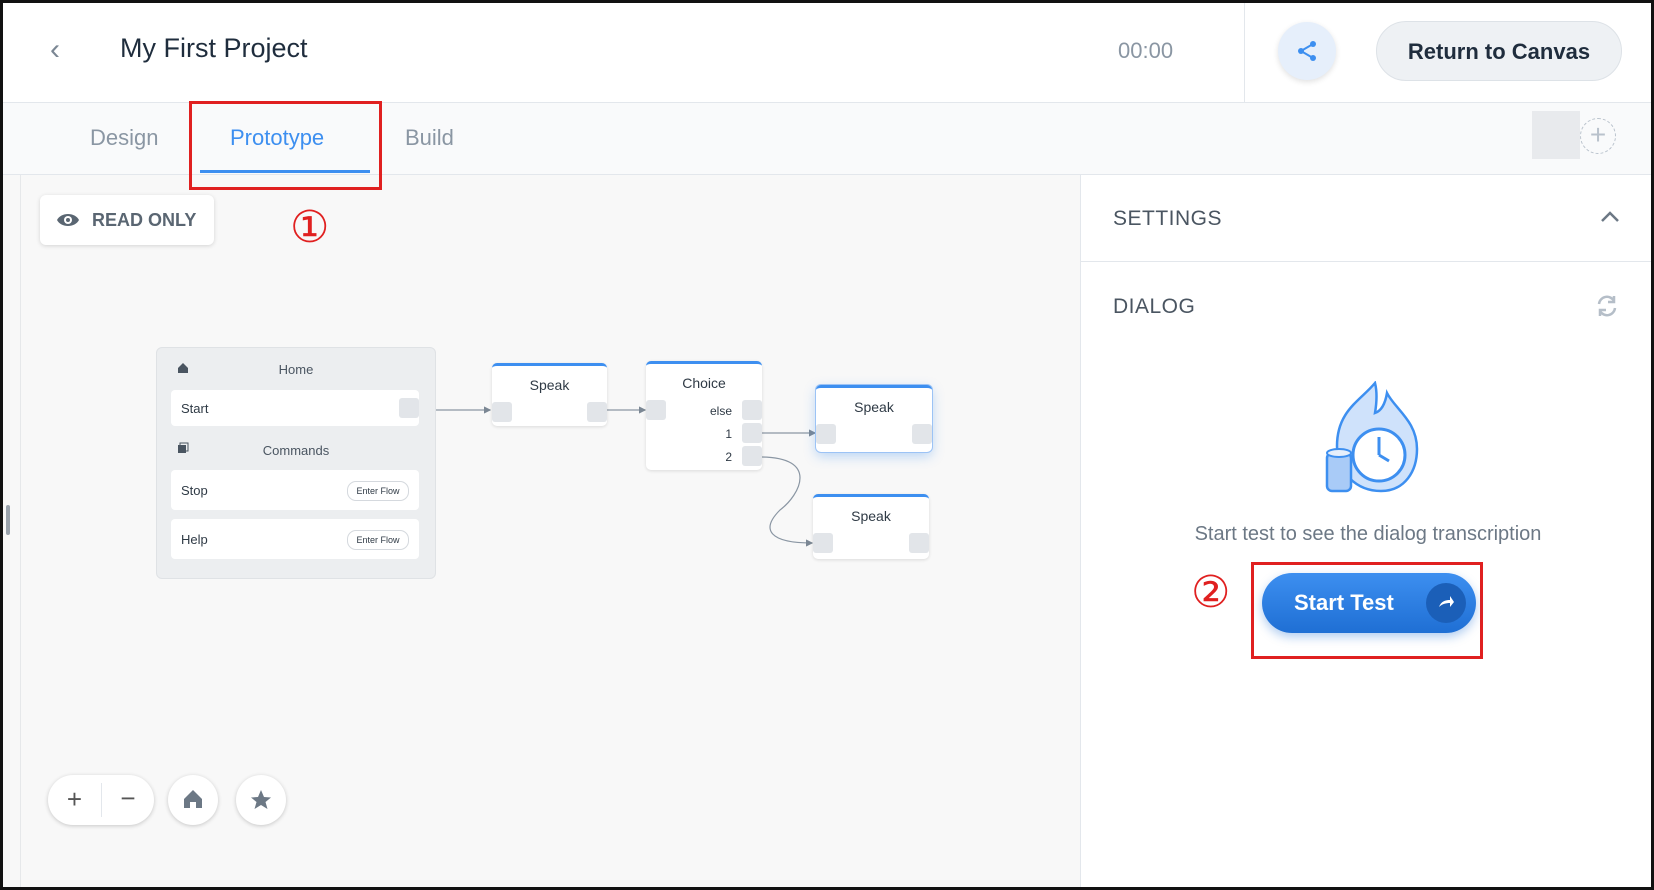  What do you see at coordinates (874, 418) in the screenshot?
I see `speak-node-2: Speak` at bounding box center [874, 418].